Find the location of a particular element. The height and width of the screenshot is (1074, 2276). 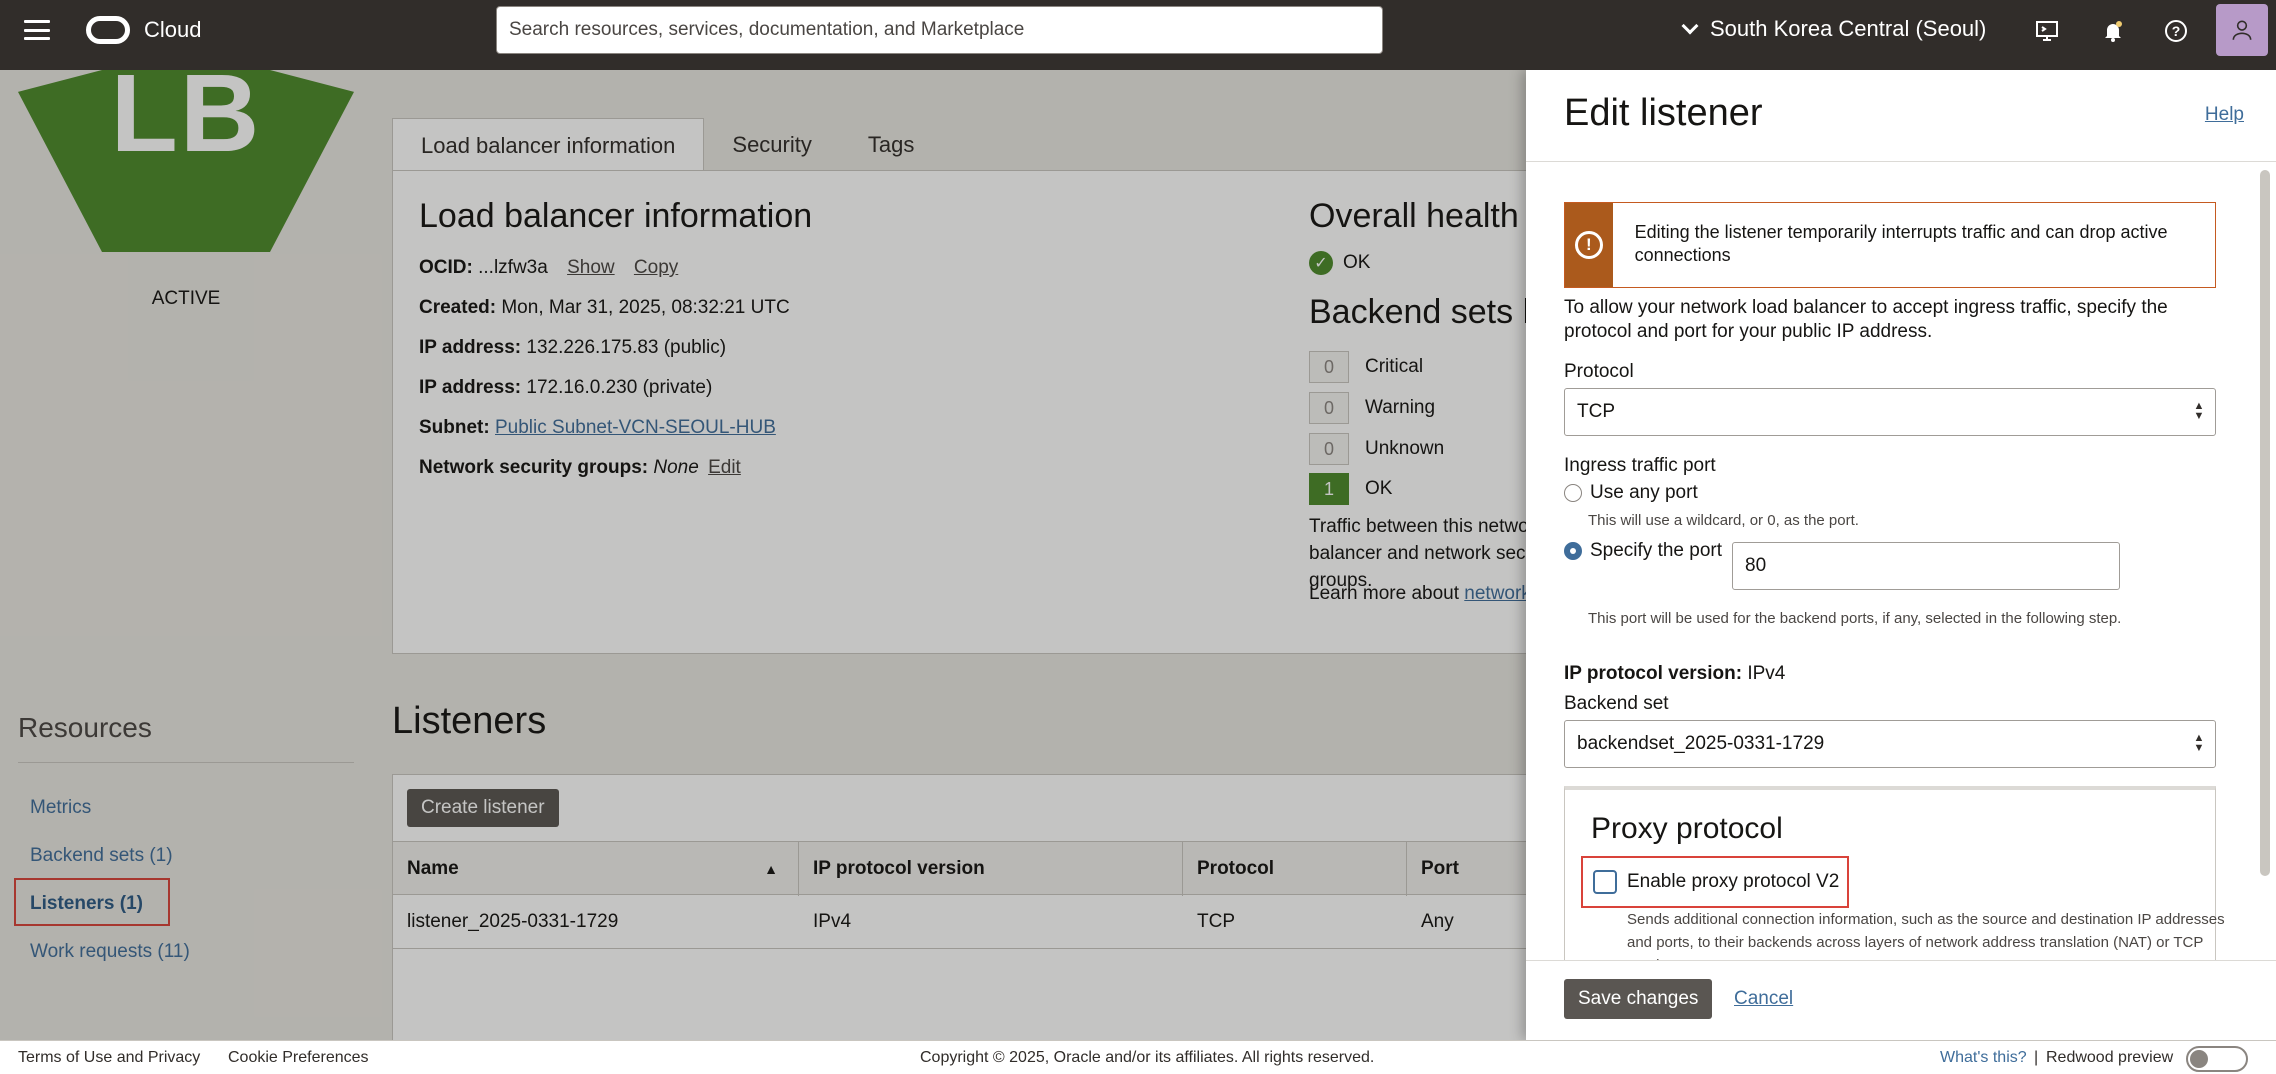

region-label: South Korea Central (Seoul) is located at coordinates (1848, 28).